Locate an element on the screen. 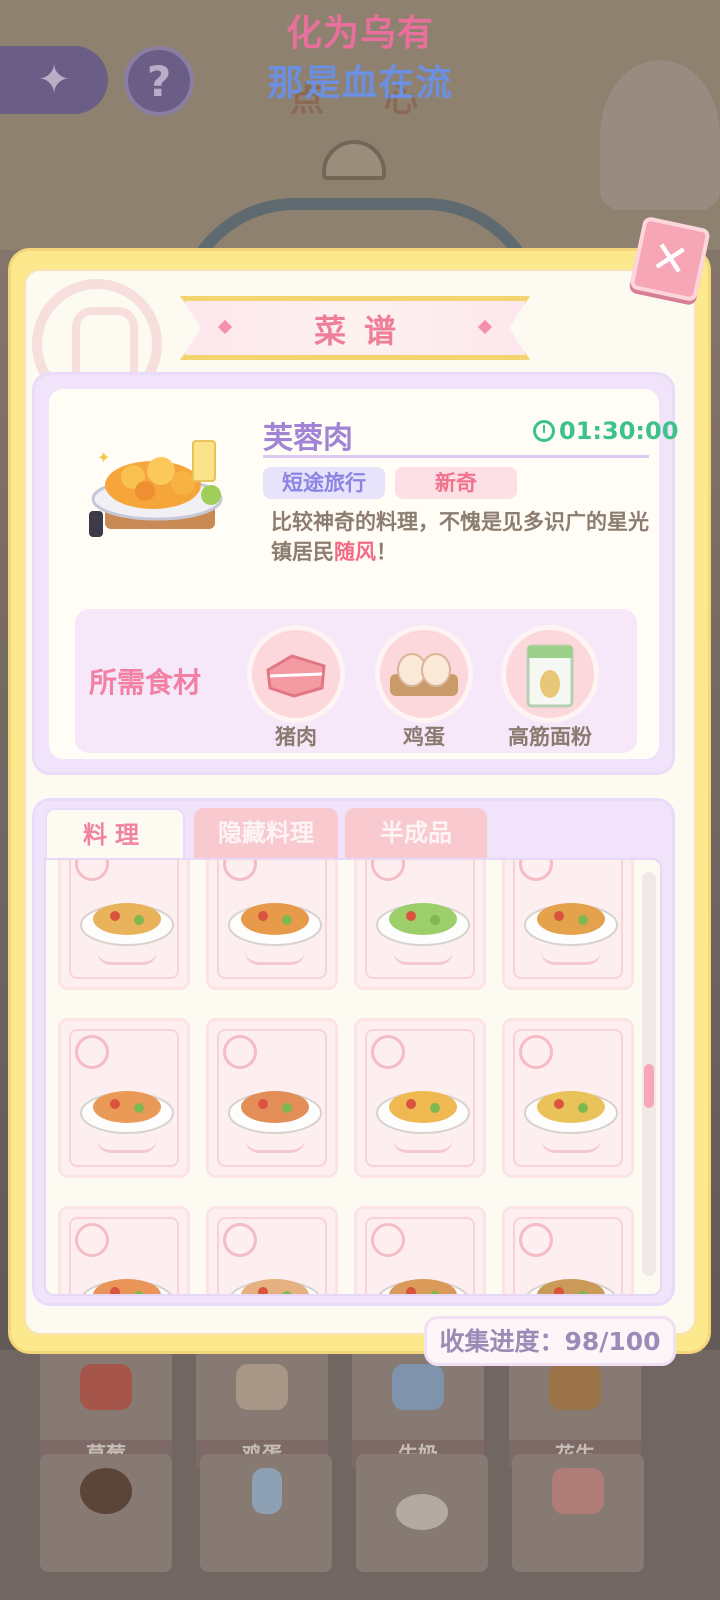 This screenshot has height=1600, width=720. ingredient-flour: 高筋面粉 is located at coordinates (550, 689).